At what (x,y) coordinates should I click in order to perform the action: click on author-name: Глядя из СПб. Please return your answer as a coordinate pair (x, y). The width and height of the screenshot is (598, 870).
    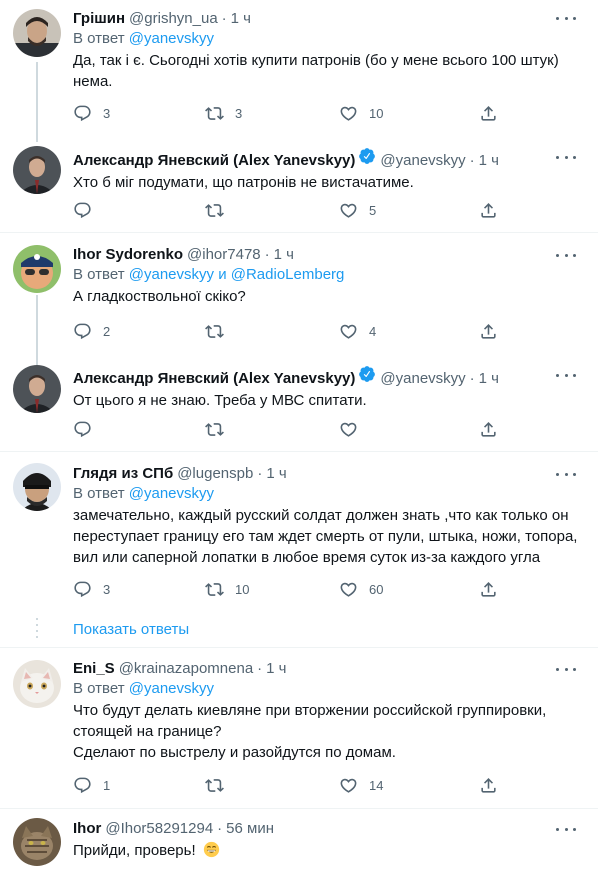
    Looking at the image, I should click on (123, 474).